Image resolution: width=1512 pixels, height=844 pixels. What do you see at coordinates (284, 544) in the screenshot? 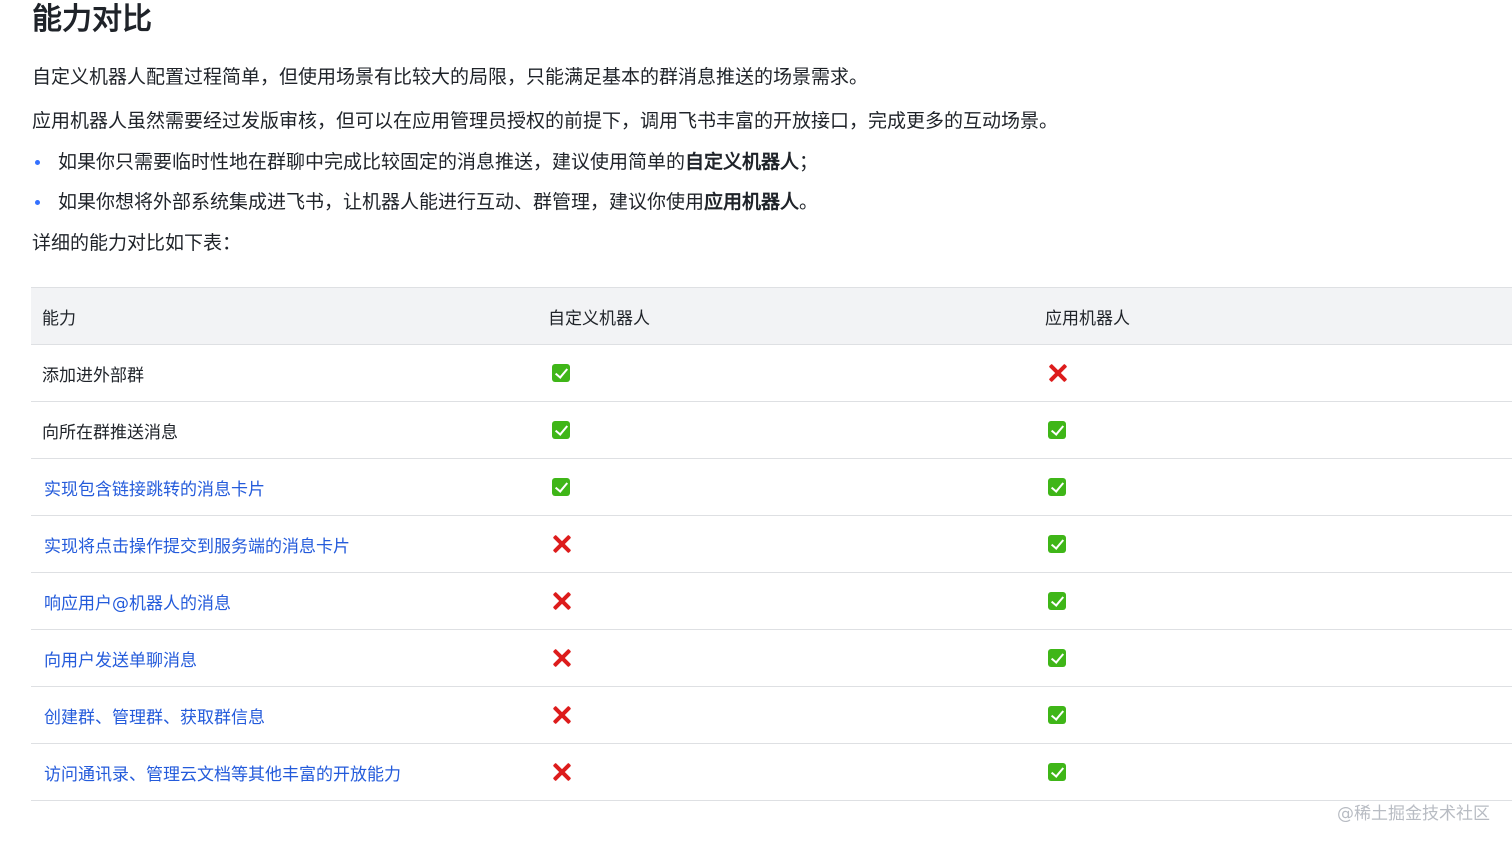
I see `feature-link: 实现将点击操作提交到服务端的消息卡片` at bounding box center [284, 544].